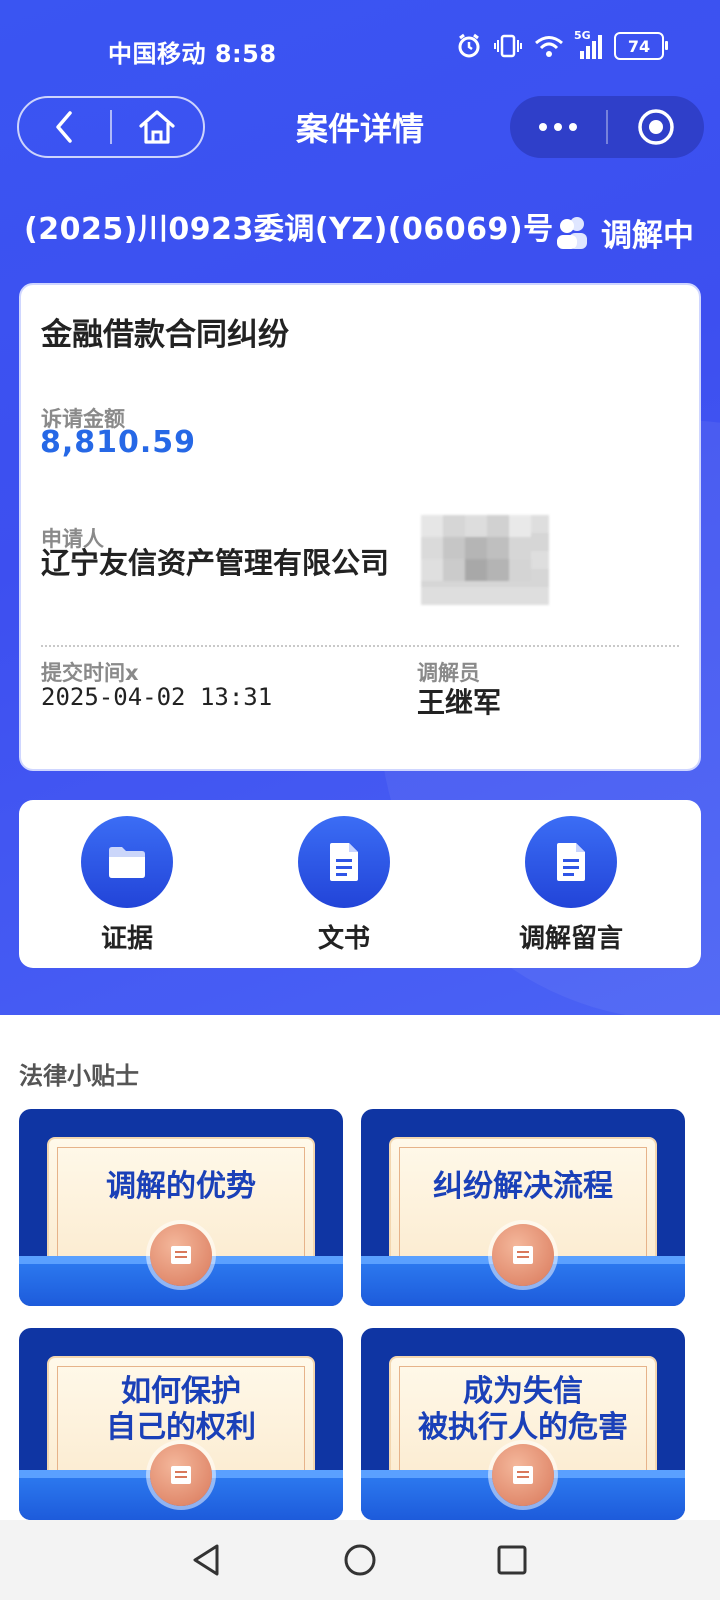 The image size is (720, 1600). I want to click on network-type: 5G, so click(582, 35).